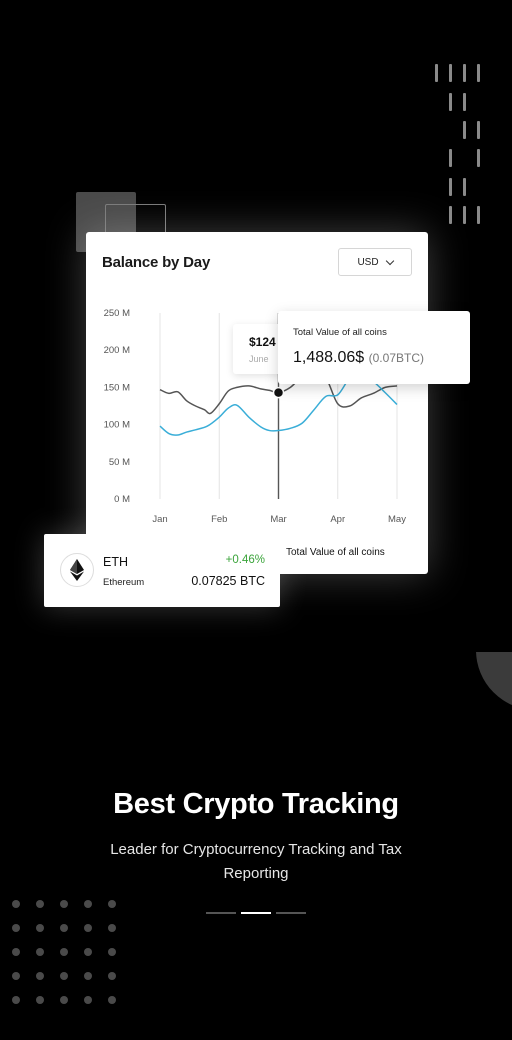  I want to click on y-tick-label: 250 M, so click(117, 313).